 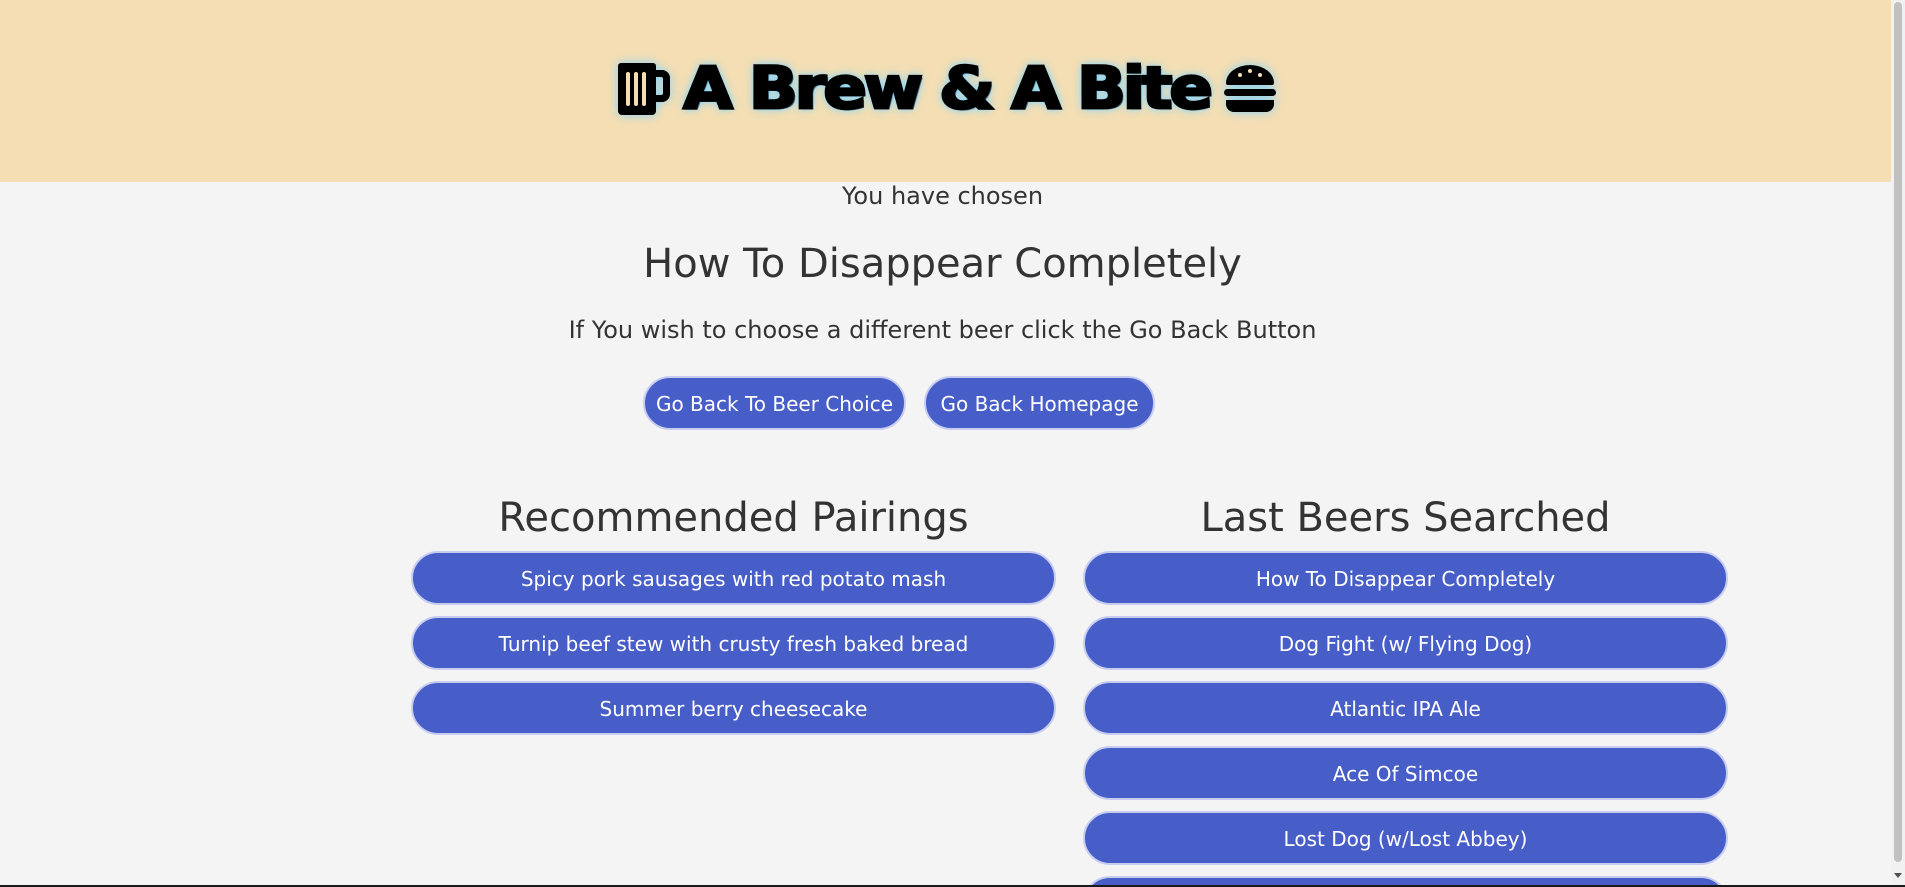 What do you see at coordinates (774, 403) in the screenshot?
I see `go-back-beer-choice-button: Go Back To Beer Choice` at bounding box center [774, 403].